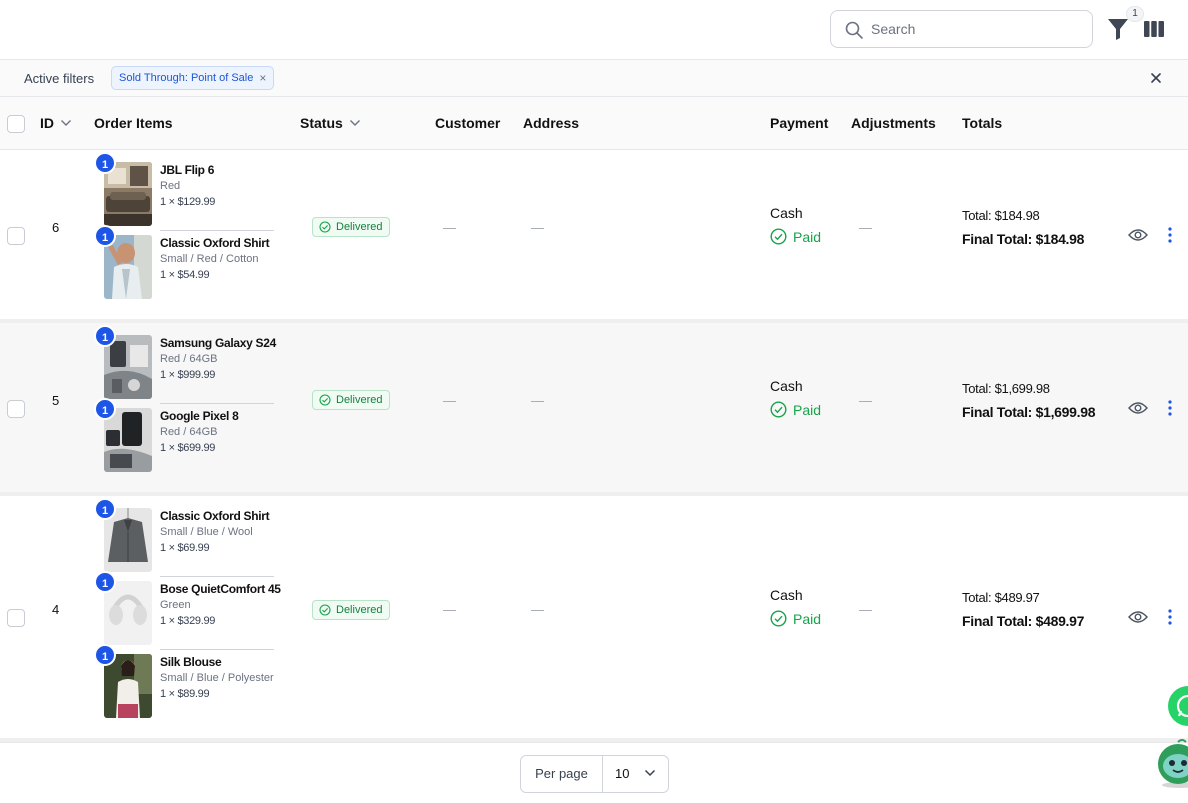 This screenshot has width=1188, height=803. I want to click on column-header-order-items: Order Items, so click(133, 123).